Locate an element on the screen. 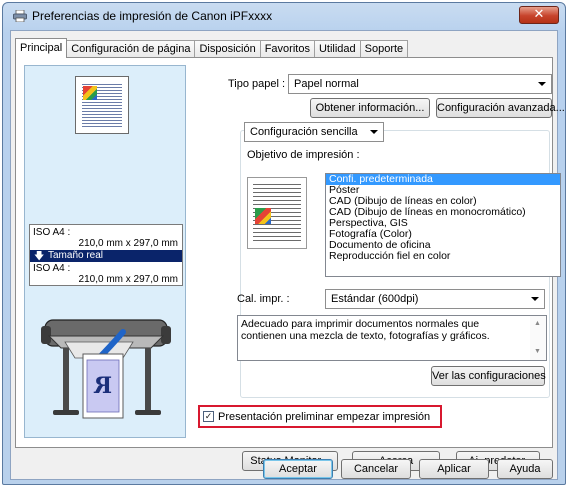 The width and height of the screenshot is (568, 487). actual-size-label: Tamaño real is located at coordinates (76, 255).